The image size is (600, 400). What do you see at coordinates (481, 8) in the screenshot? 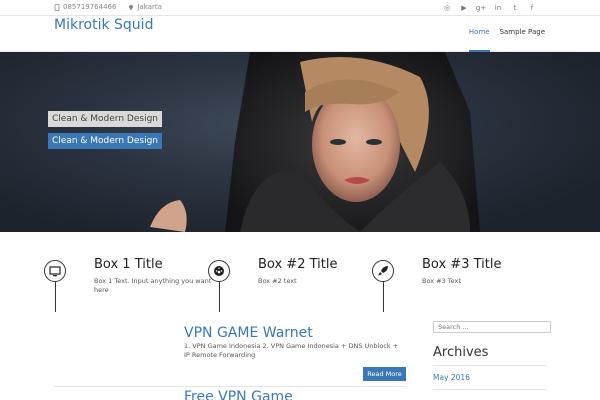
I see `google-plus-icon: g+` at bounding box center [481, 8].